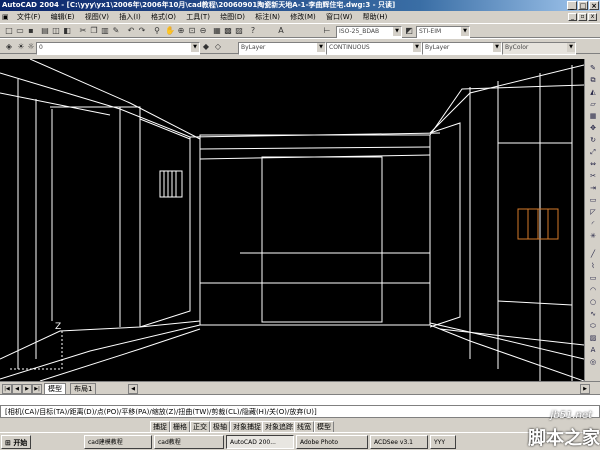 This screenshot has height=450, width=600. Describe the element at coordinates (94, 31) in the screenshot. I see `copy-icon: ❐` at that location.